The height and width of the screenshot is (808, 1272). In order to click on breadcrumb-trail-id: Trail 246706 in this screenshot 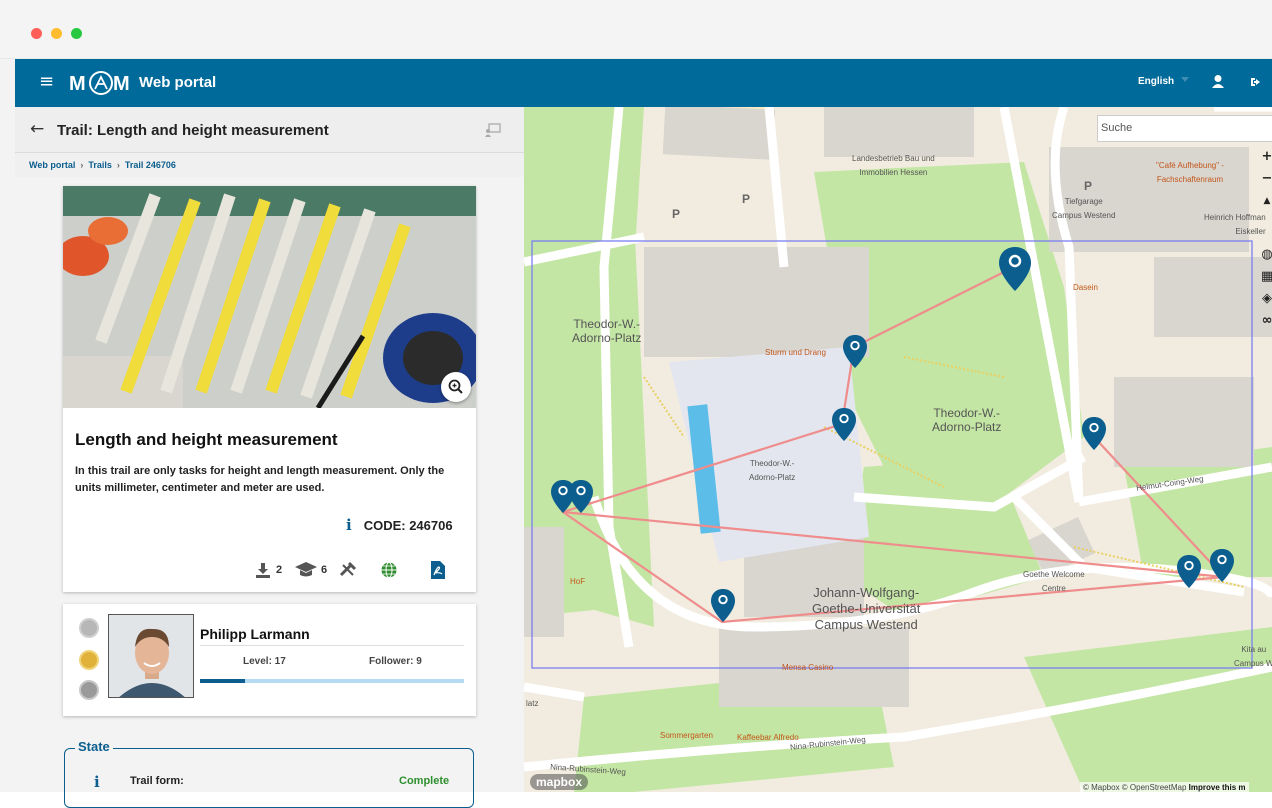, I will do `click(150, 165)`.